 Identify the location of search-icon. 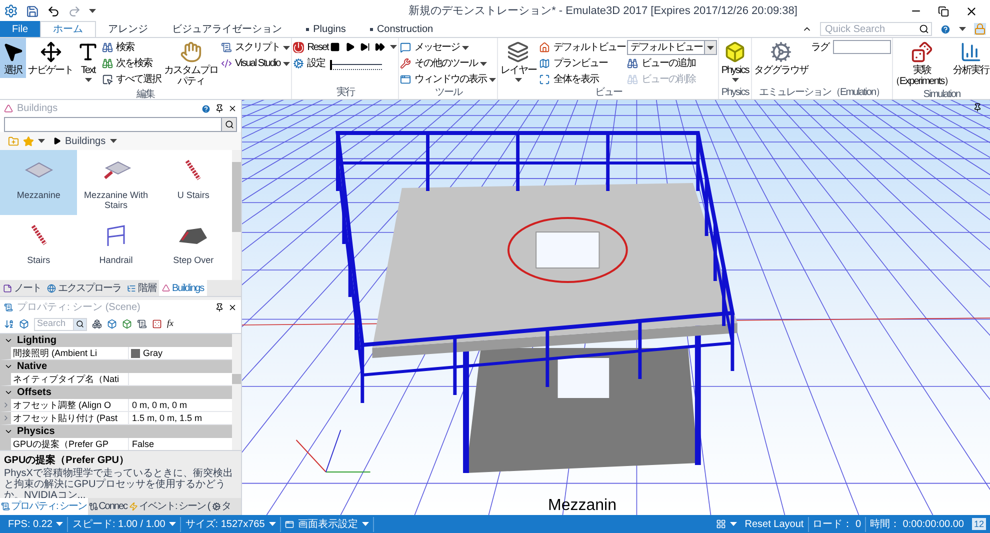
(924, 29).